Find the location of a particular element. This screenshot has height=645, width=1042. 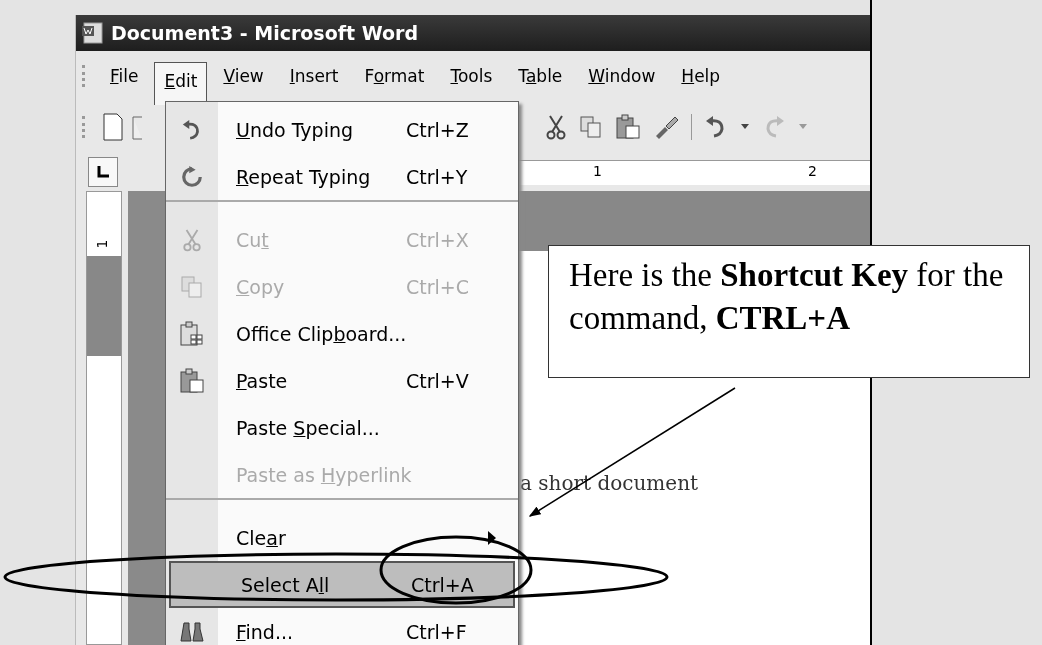

shortcut-text: Ctrl+V is located at coordinates (437, 380).